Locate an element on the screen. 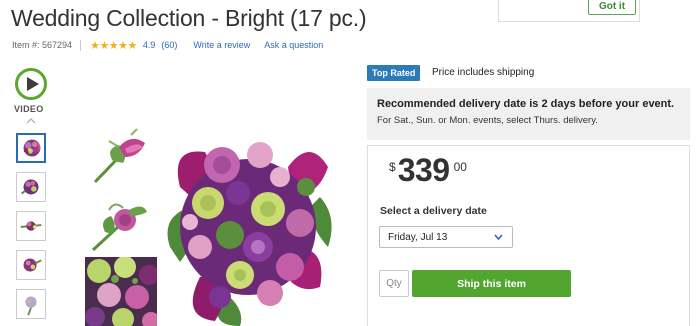 Image resolution: width=700 pixels, height=326 pixels. thumbnail-boutonniere is located at coordinates (31, 187).